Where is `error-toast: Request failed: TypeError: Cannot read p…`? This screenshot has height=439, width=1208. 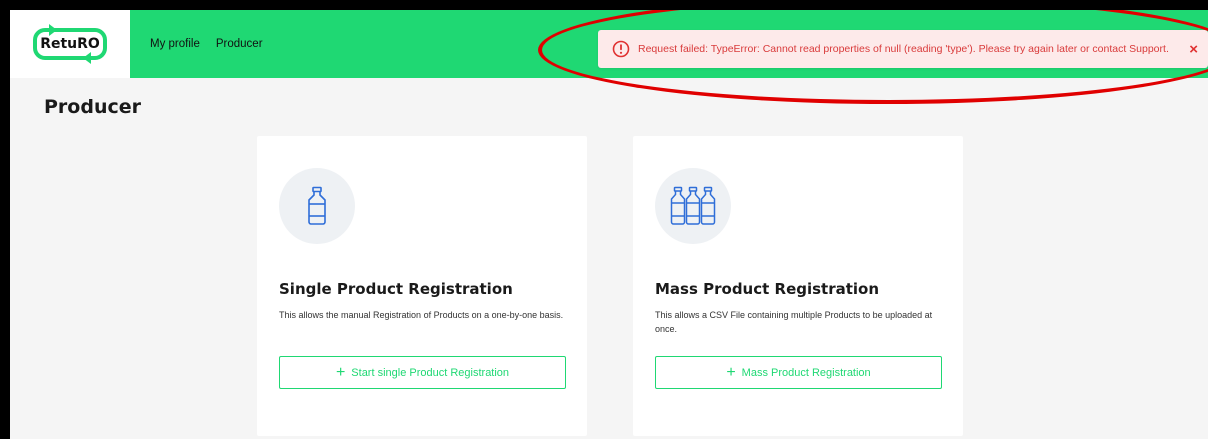 error-toast: Request failed: TypeError: Cannot read p… is located at coordinates (903, 49).